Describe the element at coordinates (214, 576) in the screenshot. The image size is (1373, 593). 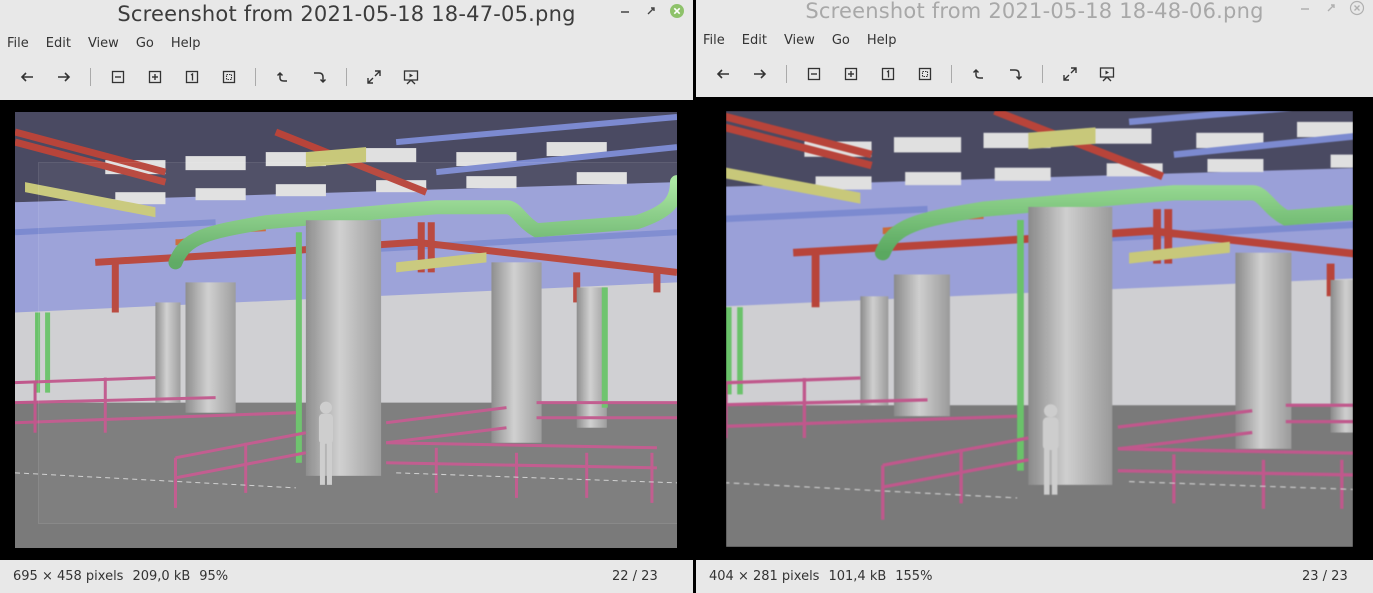
I see `zoom-level: 95%` at that location.